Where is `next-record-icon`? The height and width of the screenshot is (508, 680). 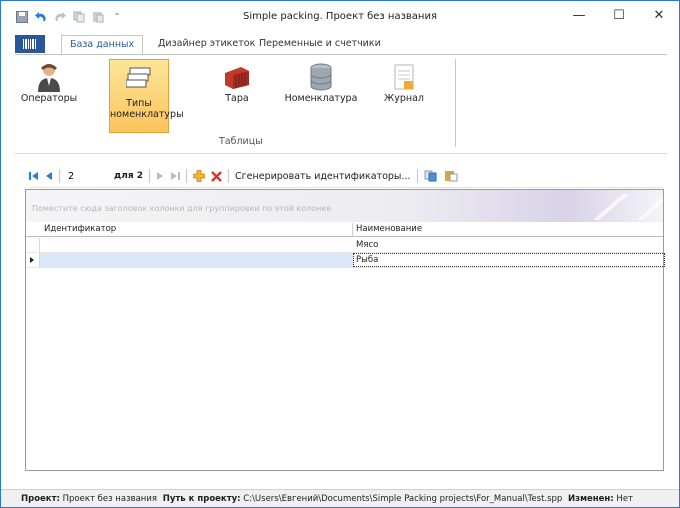 next-record-icon is located at coordinates (160, 176).